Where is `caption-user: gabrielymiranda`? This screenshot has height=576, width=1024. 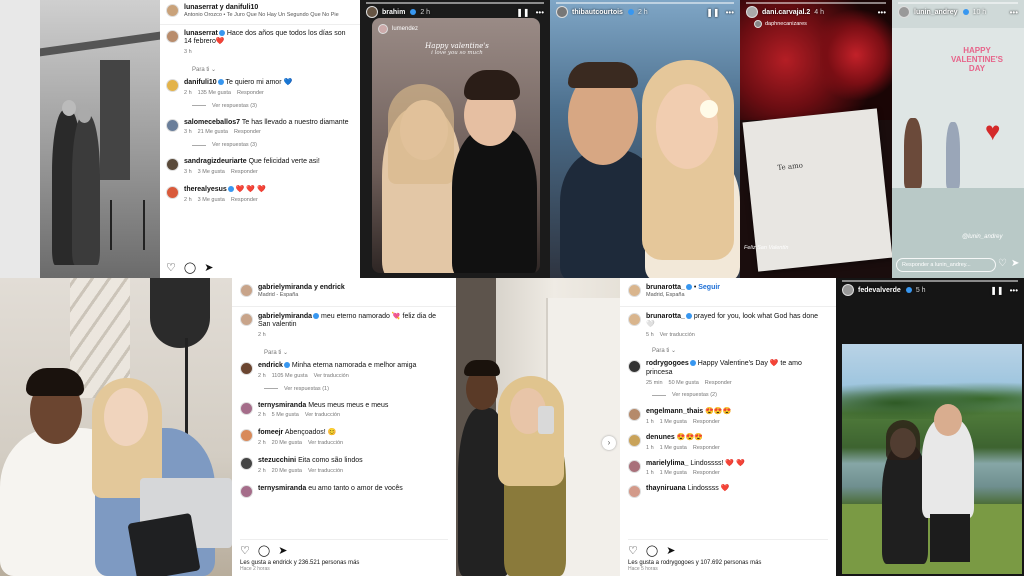 caption-user: gabrielymiranda is located at coordinates (285, 316).